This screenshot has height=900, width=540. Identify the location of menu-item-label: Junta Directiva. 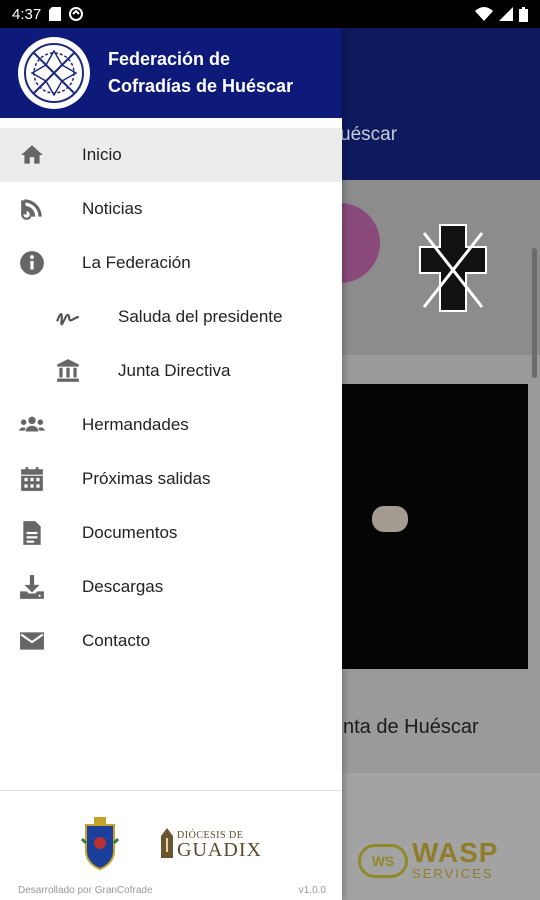
(174, 370).